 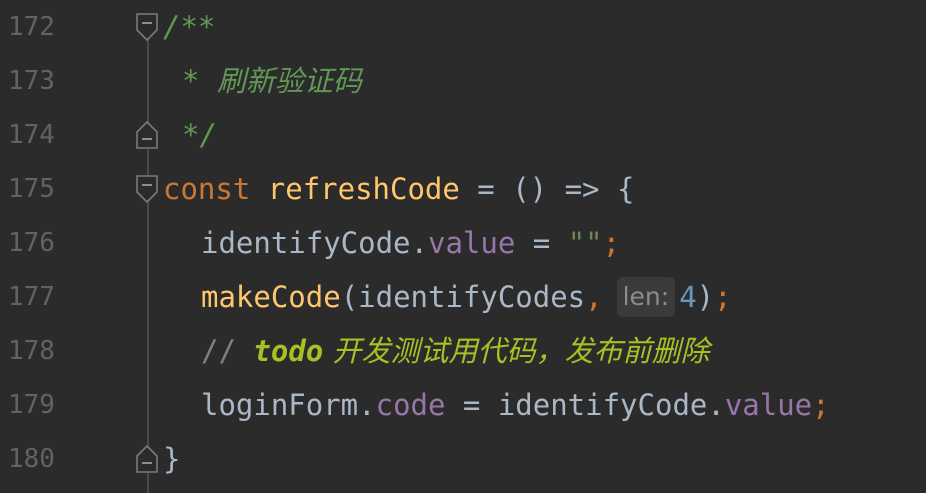 I want to click on line-number: 173, so click(x=31, y=81).